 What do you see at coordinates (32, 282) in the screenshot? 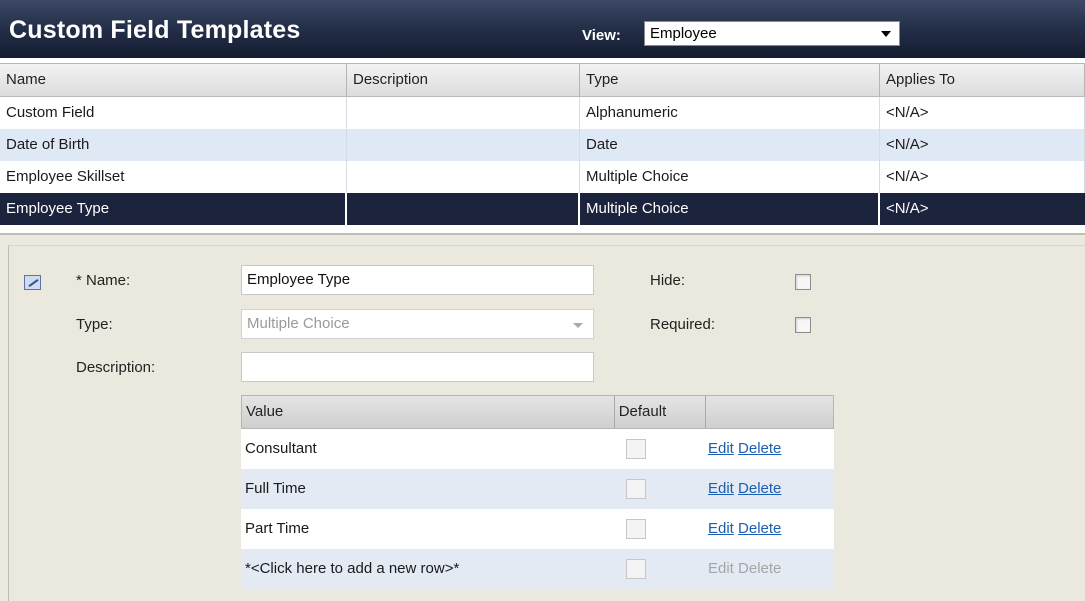
I see `edit-record-icon` at bounding box center [32, 282].